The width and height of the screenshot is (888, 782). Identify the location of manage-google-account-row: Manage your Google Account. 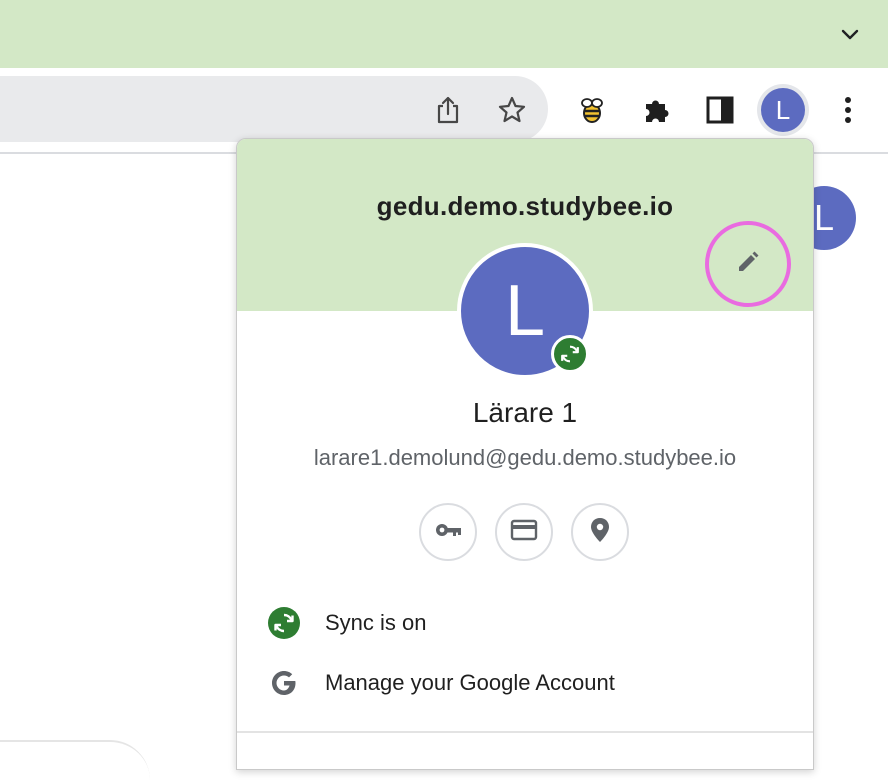
(525, 683).